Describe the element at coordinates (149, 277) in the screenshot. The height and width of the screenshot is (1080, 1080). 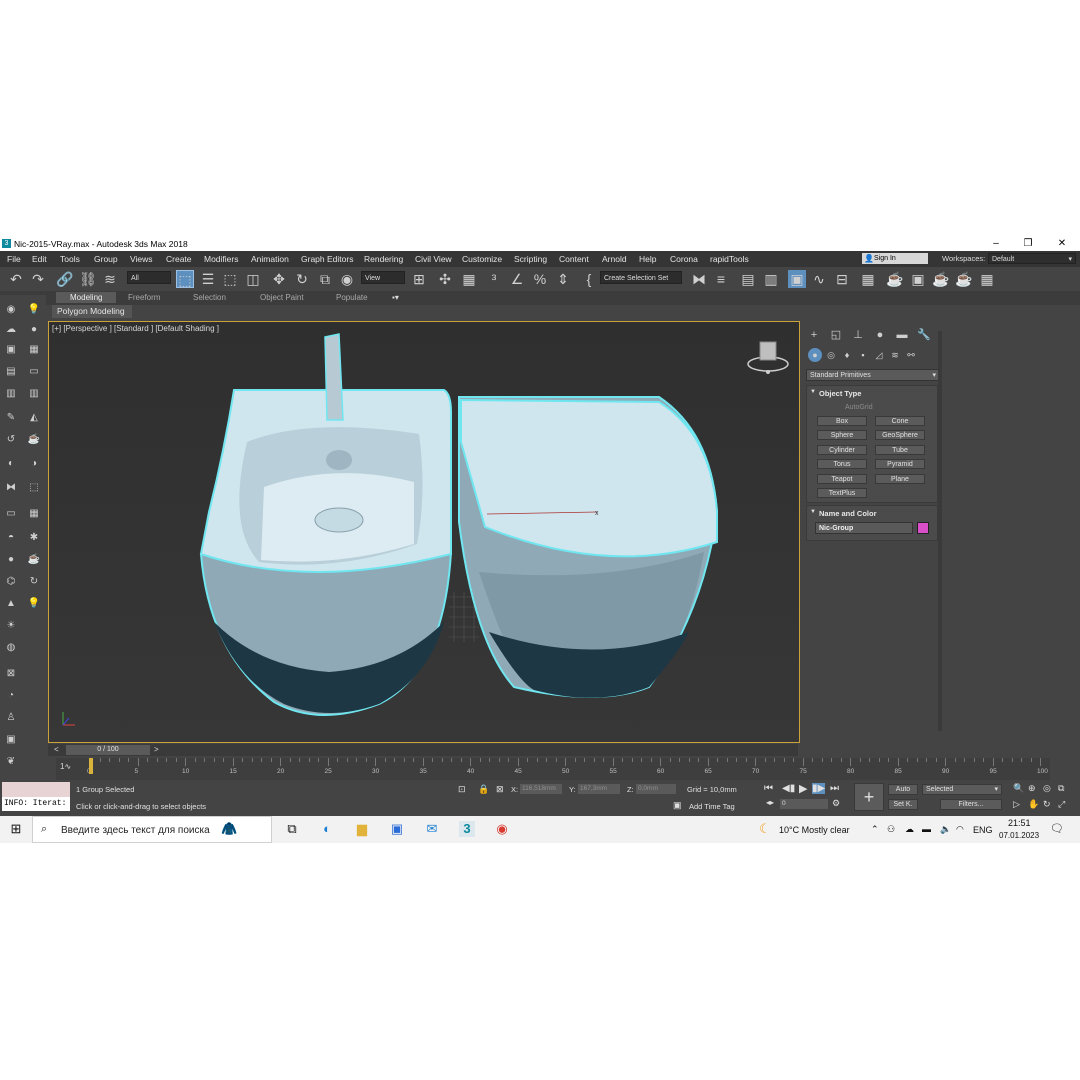
I see `selection-filter-dropdown: All` at that location.